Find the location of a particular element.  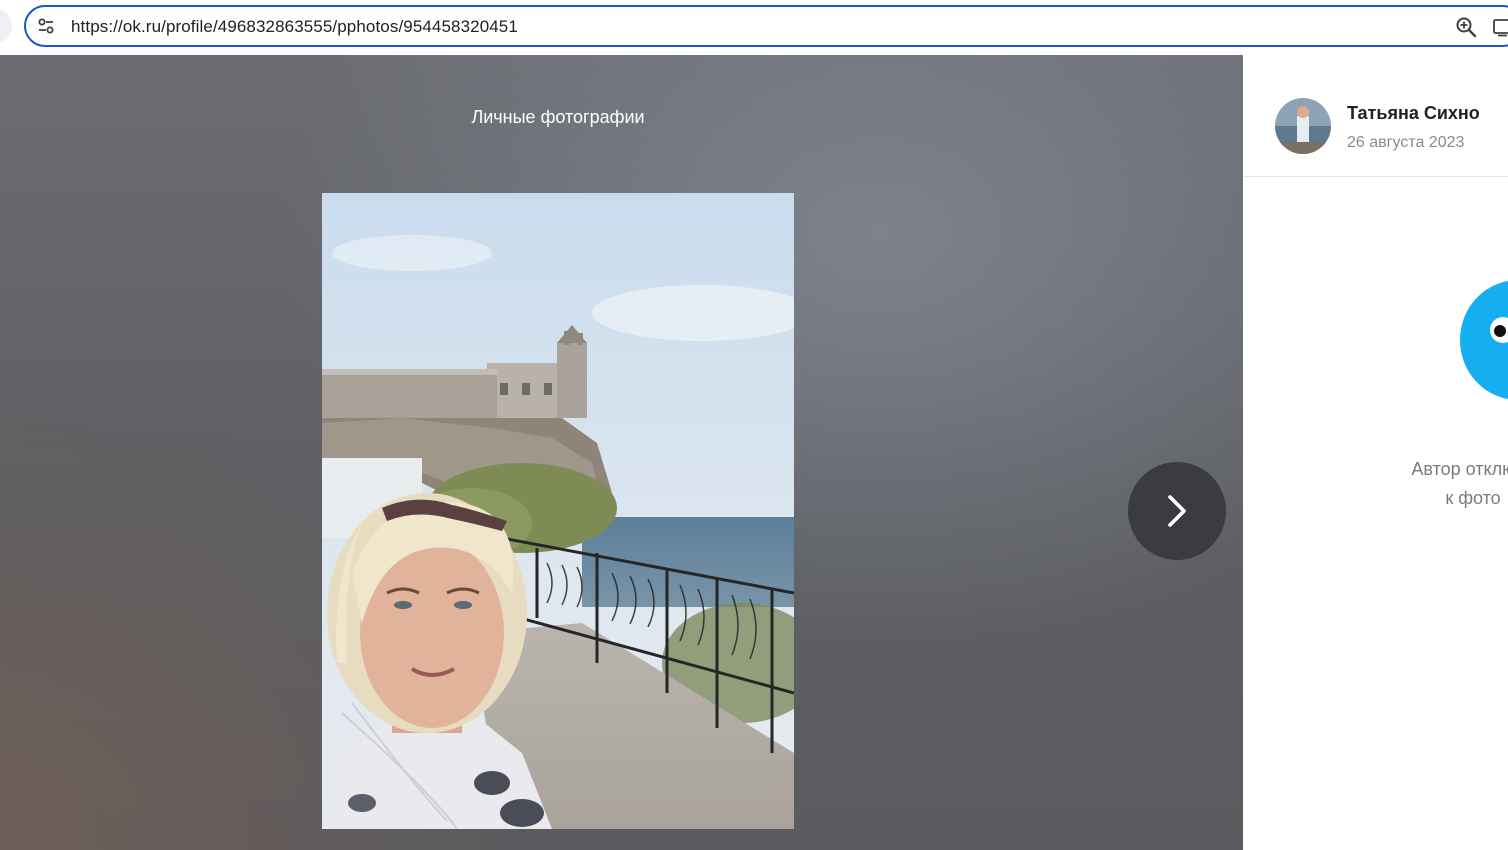

album-title: Личные фотографии is located at coordinates (558, 117).